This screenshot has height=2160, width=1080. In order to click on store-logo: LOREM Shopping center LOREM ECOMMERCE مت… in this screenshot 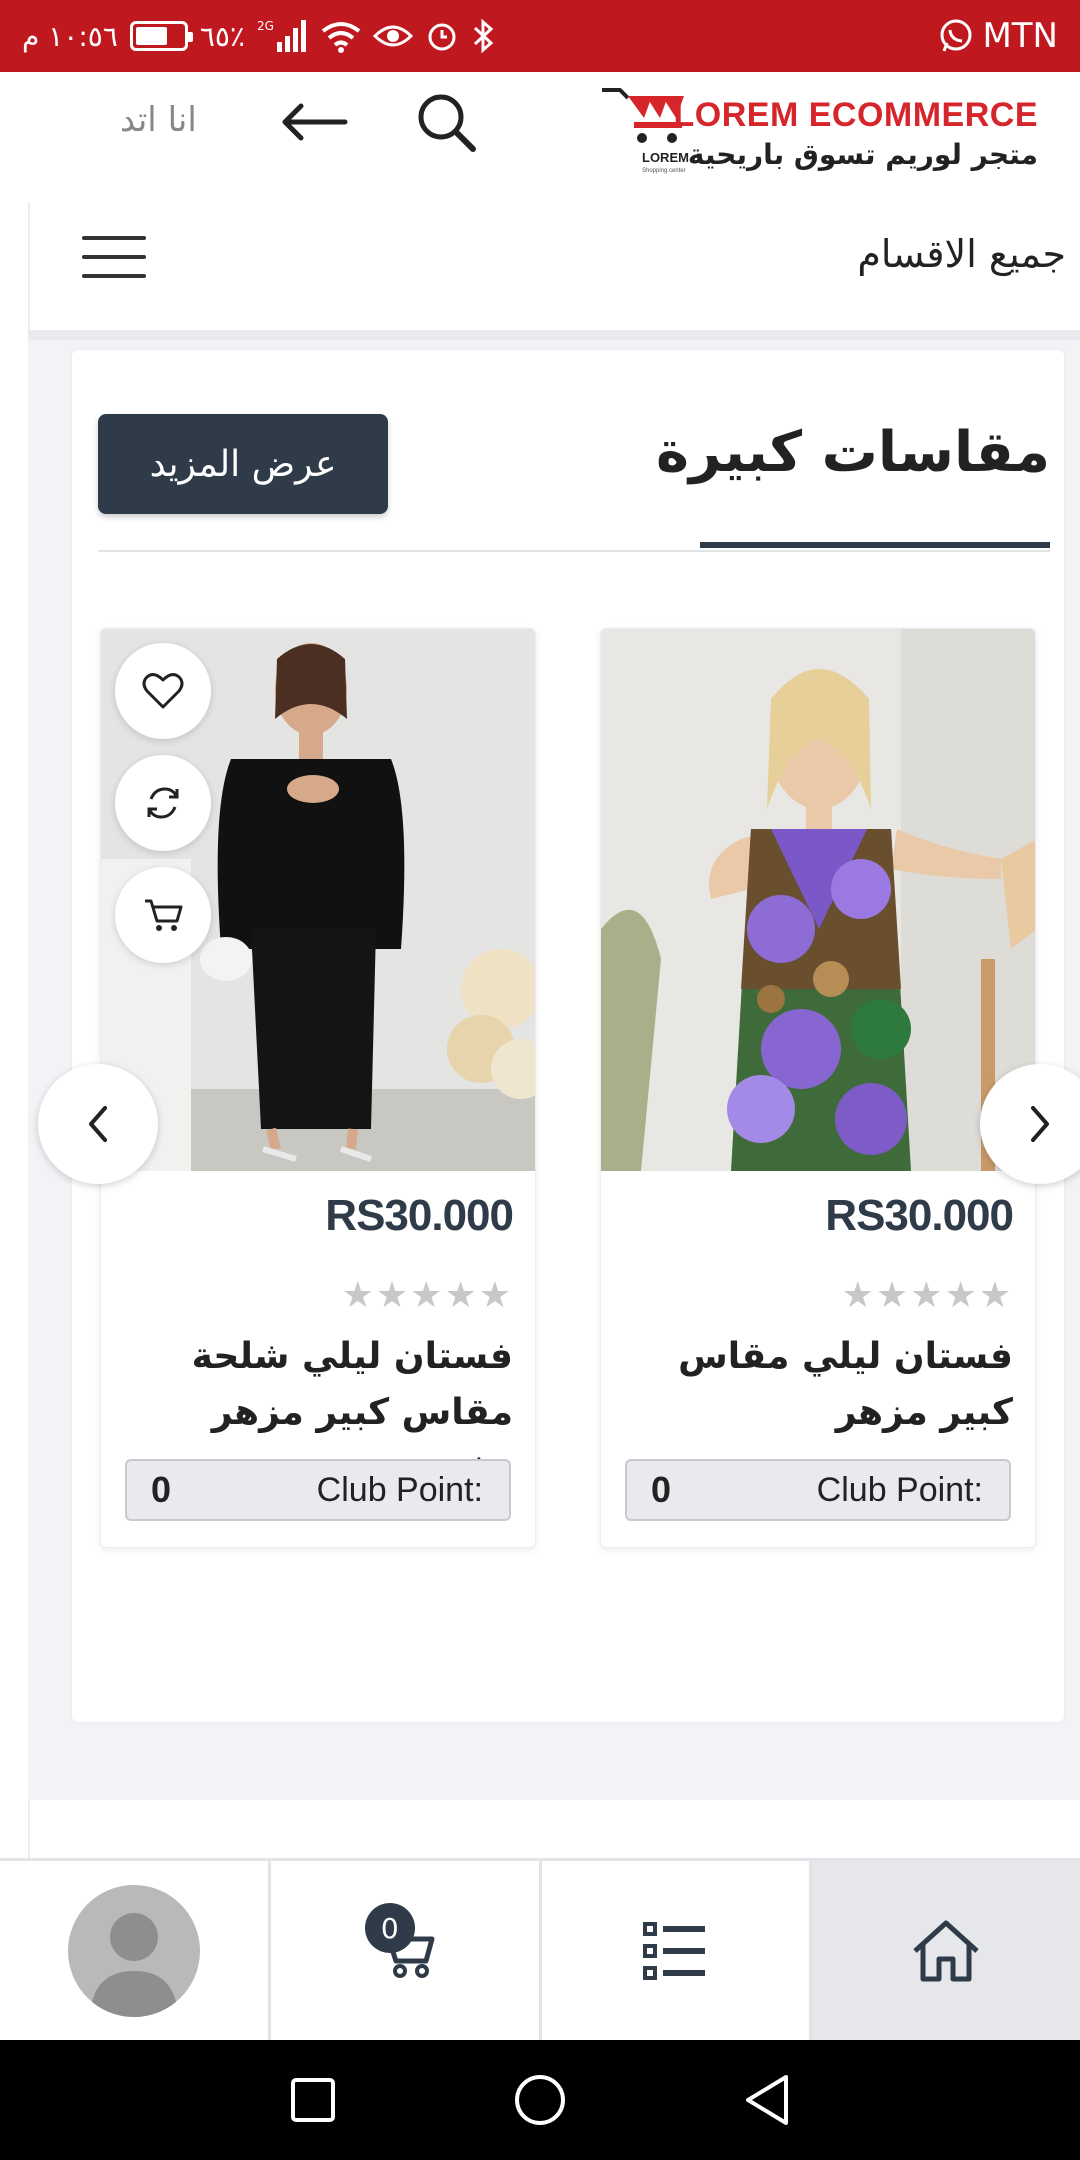, I will do `click(818, 137)`.